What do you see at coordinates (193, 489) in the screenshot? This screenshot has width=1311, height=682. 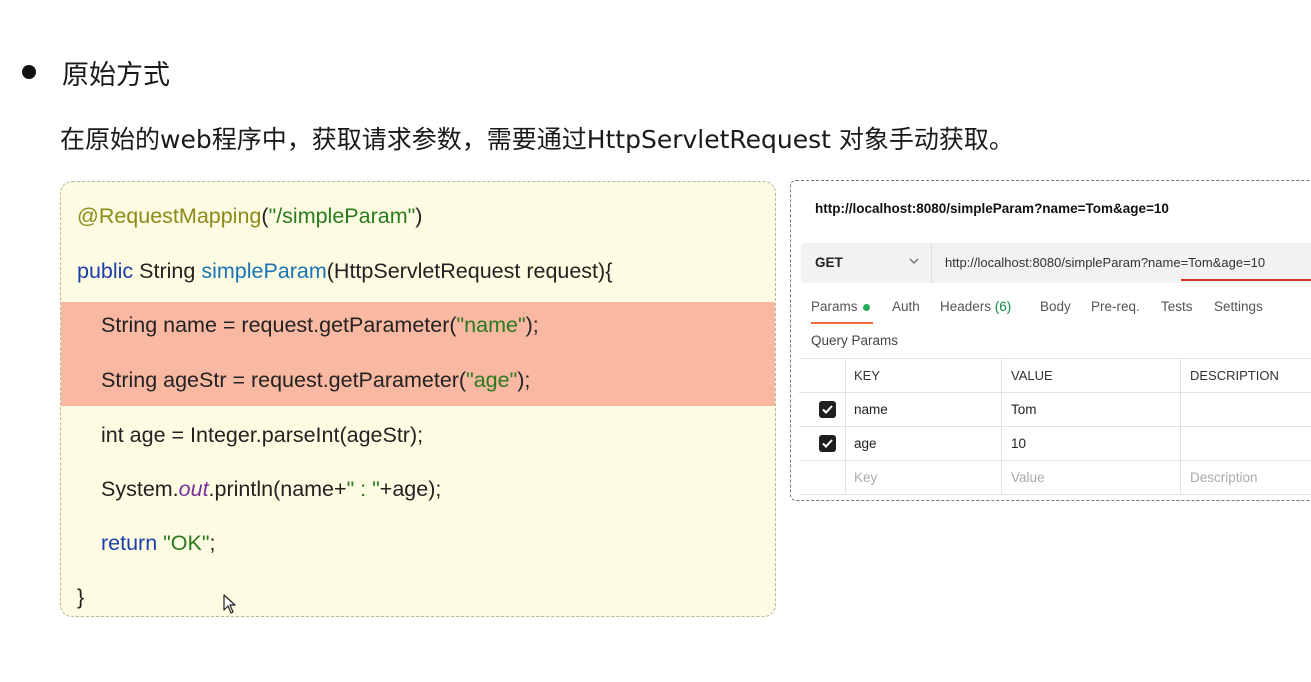 I see `field-token: out` at bounding box center [193, 489].